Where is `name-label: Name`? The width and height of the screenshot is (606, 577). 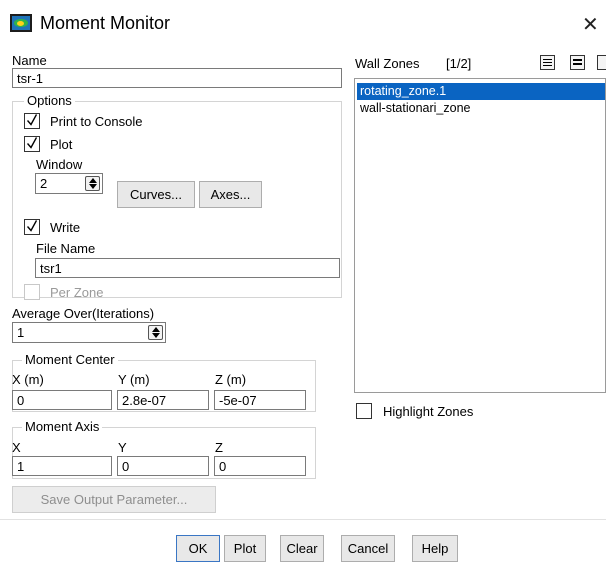
name-label: Name is located at coordinates (29, 60).